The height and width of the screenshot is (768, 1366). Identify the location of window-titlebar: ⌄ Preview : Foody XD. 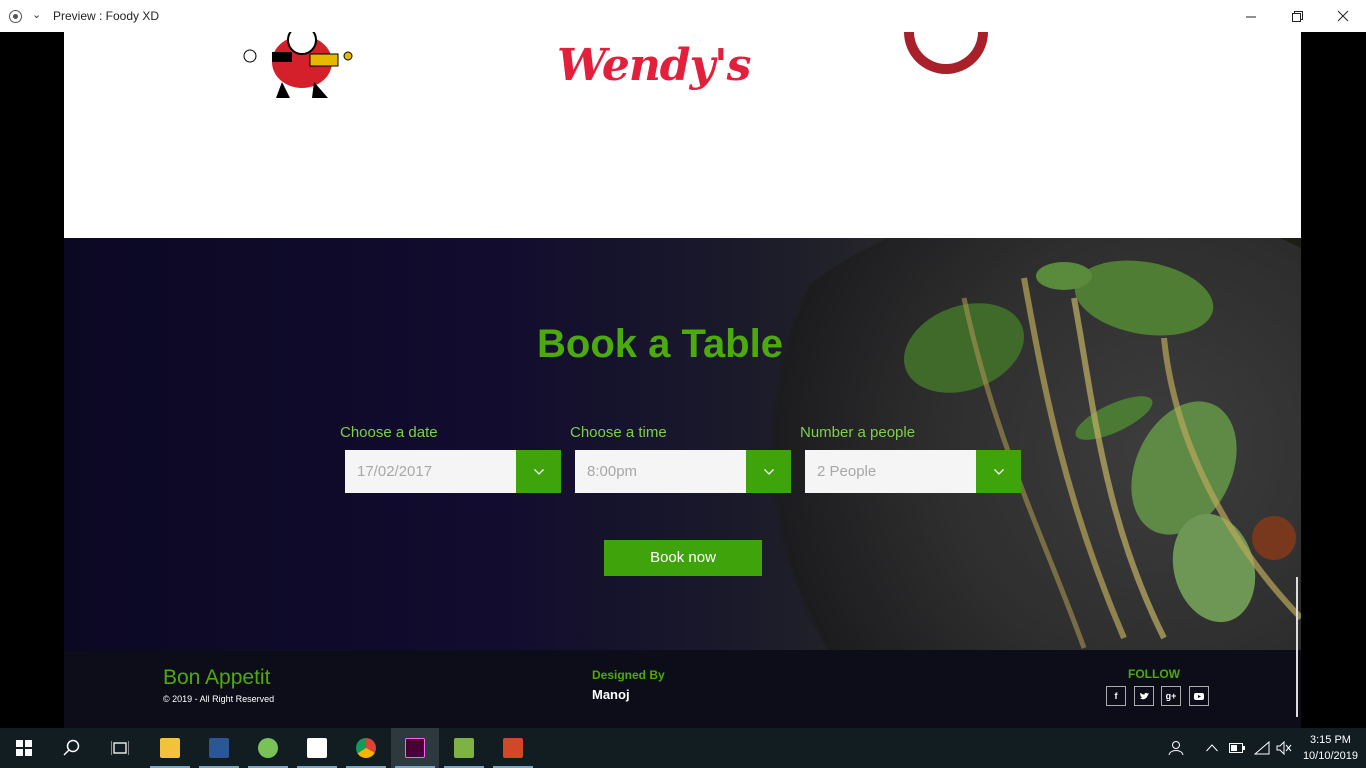
(683, 16).